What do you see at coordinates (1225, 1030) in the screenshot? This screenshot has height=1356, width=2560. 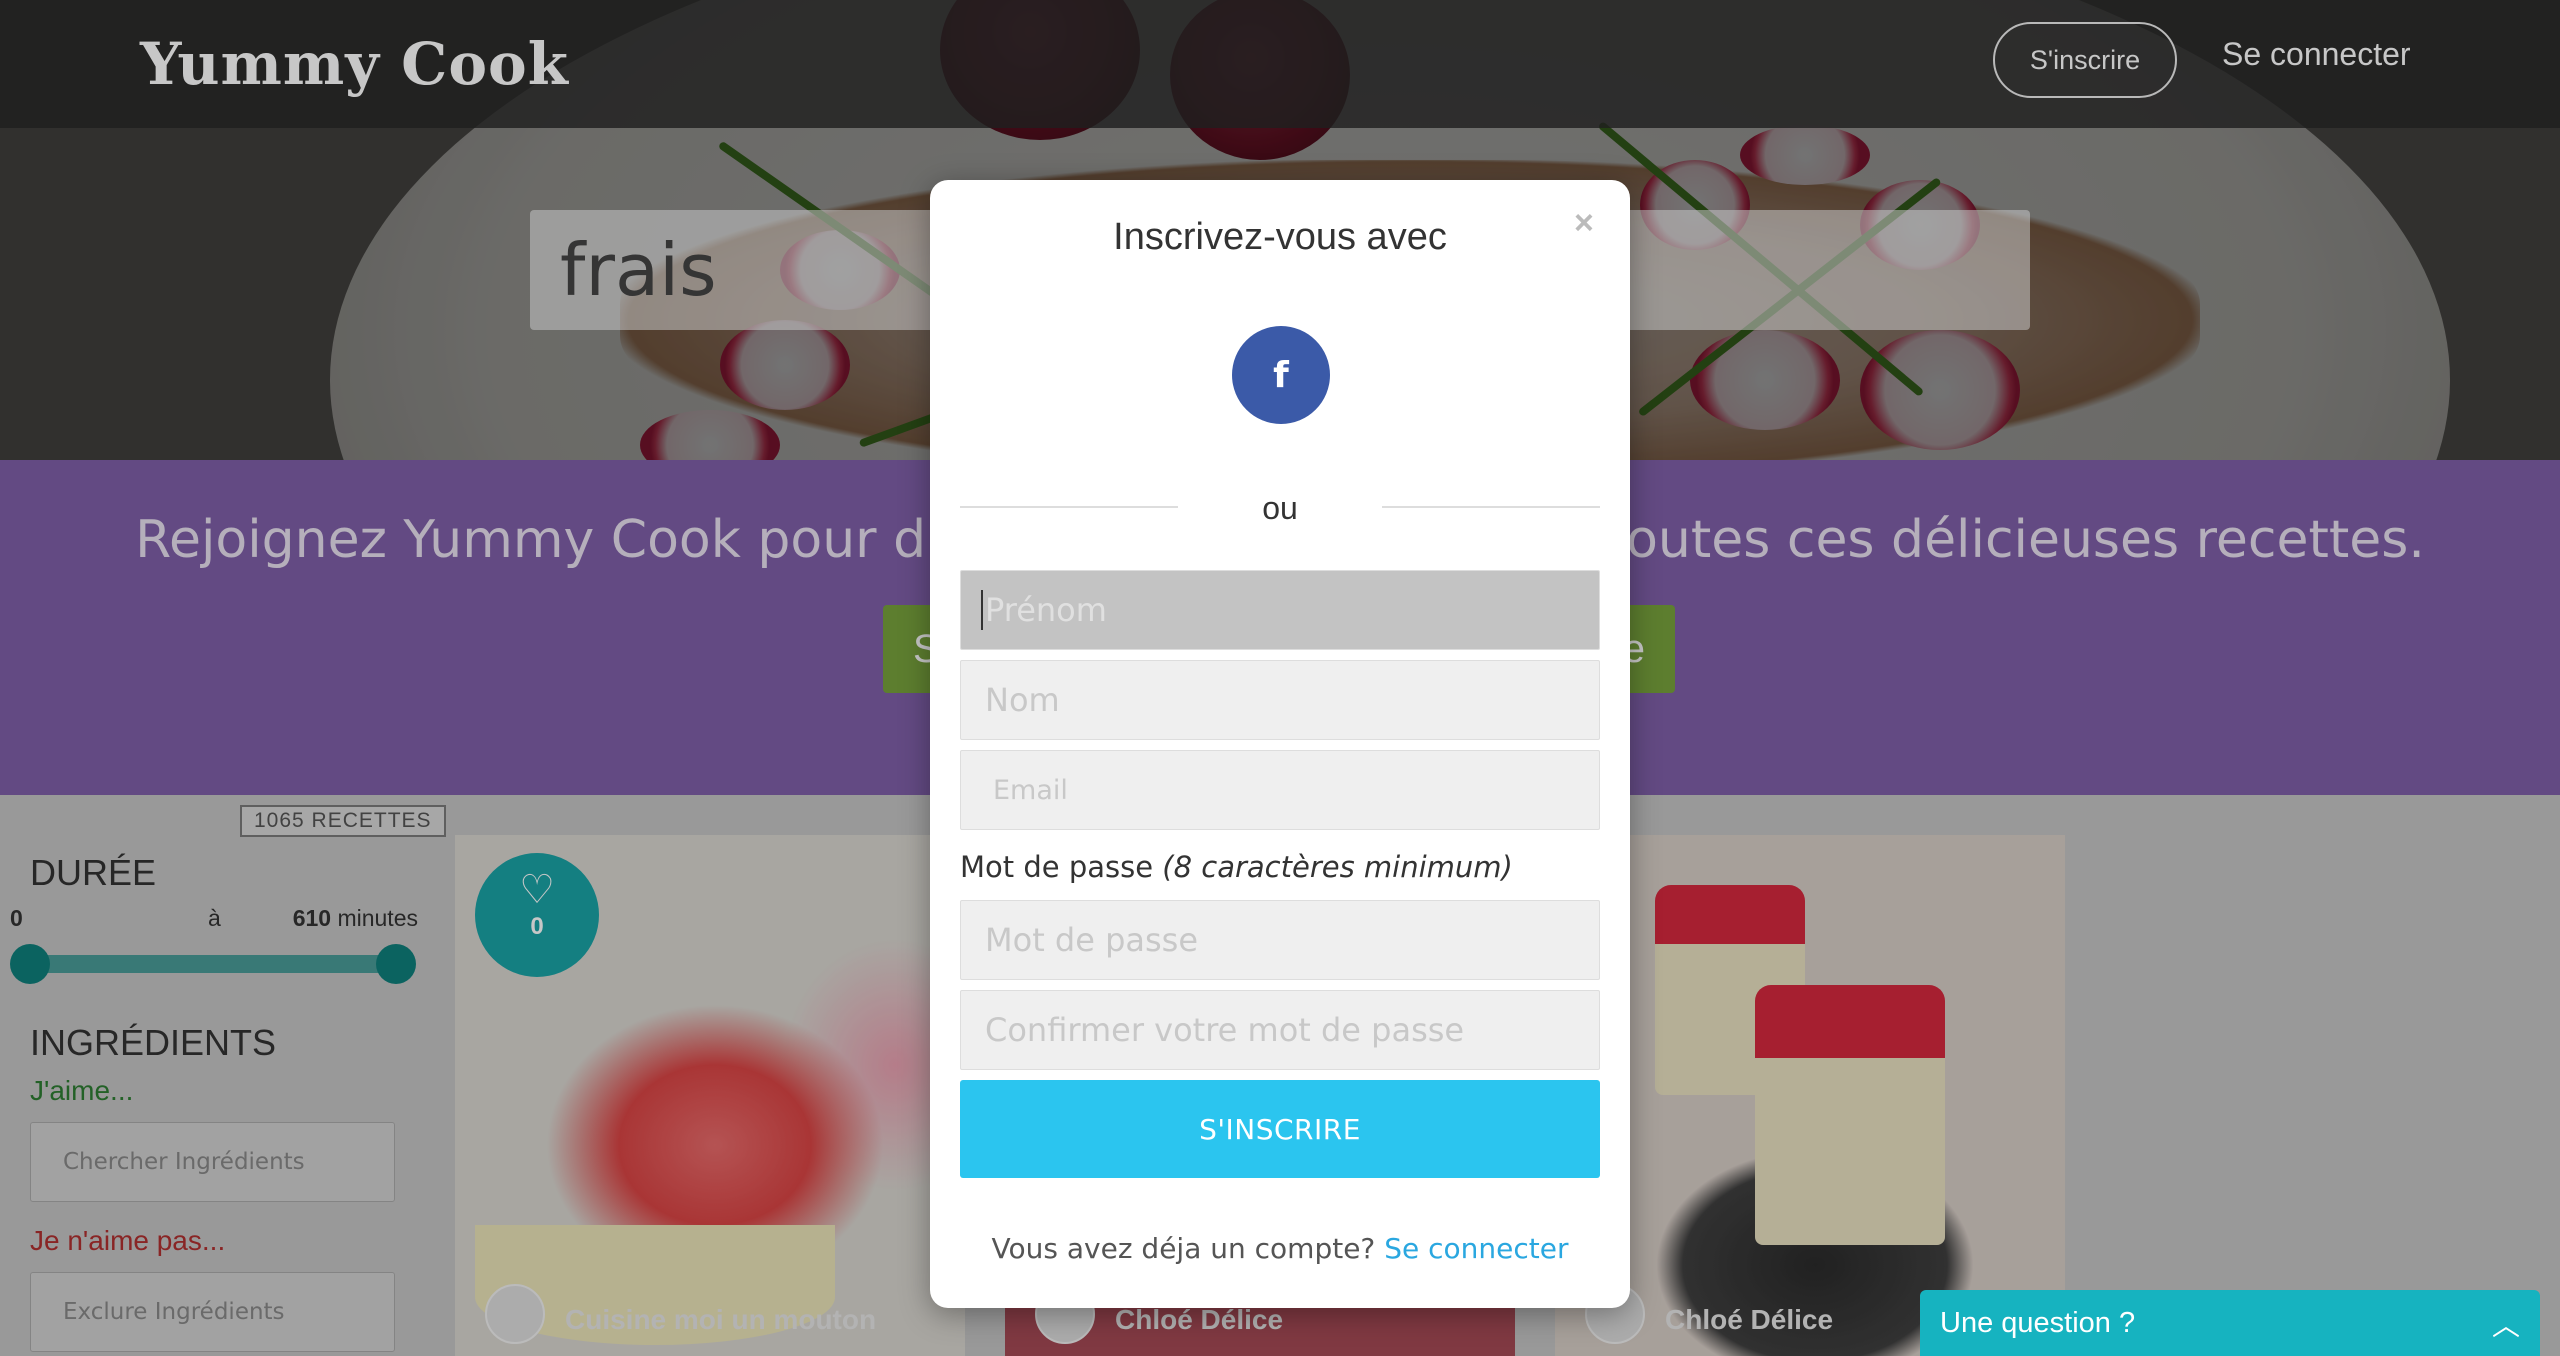 I see `confirm-password-placeholder: Confirmer votre mot de passe` at bounding box center [1225, 1030].